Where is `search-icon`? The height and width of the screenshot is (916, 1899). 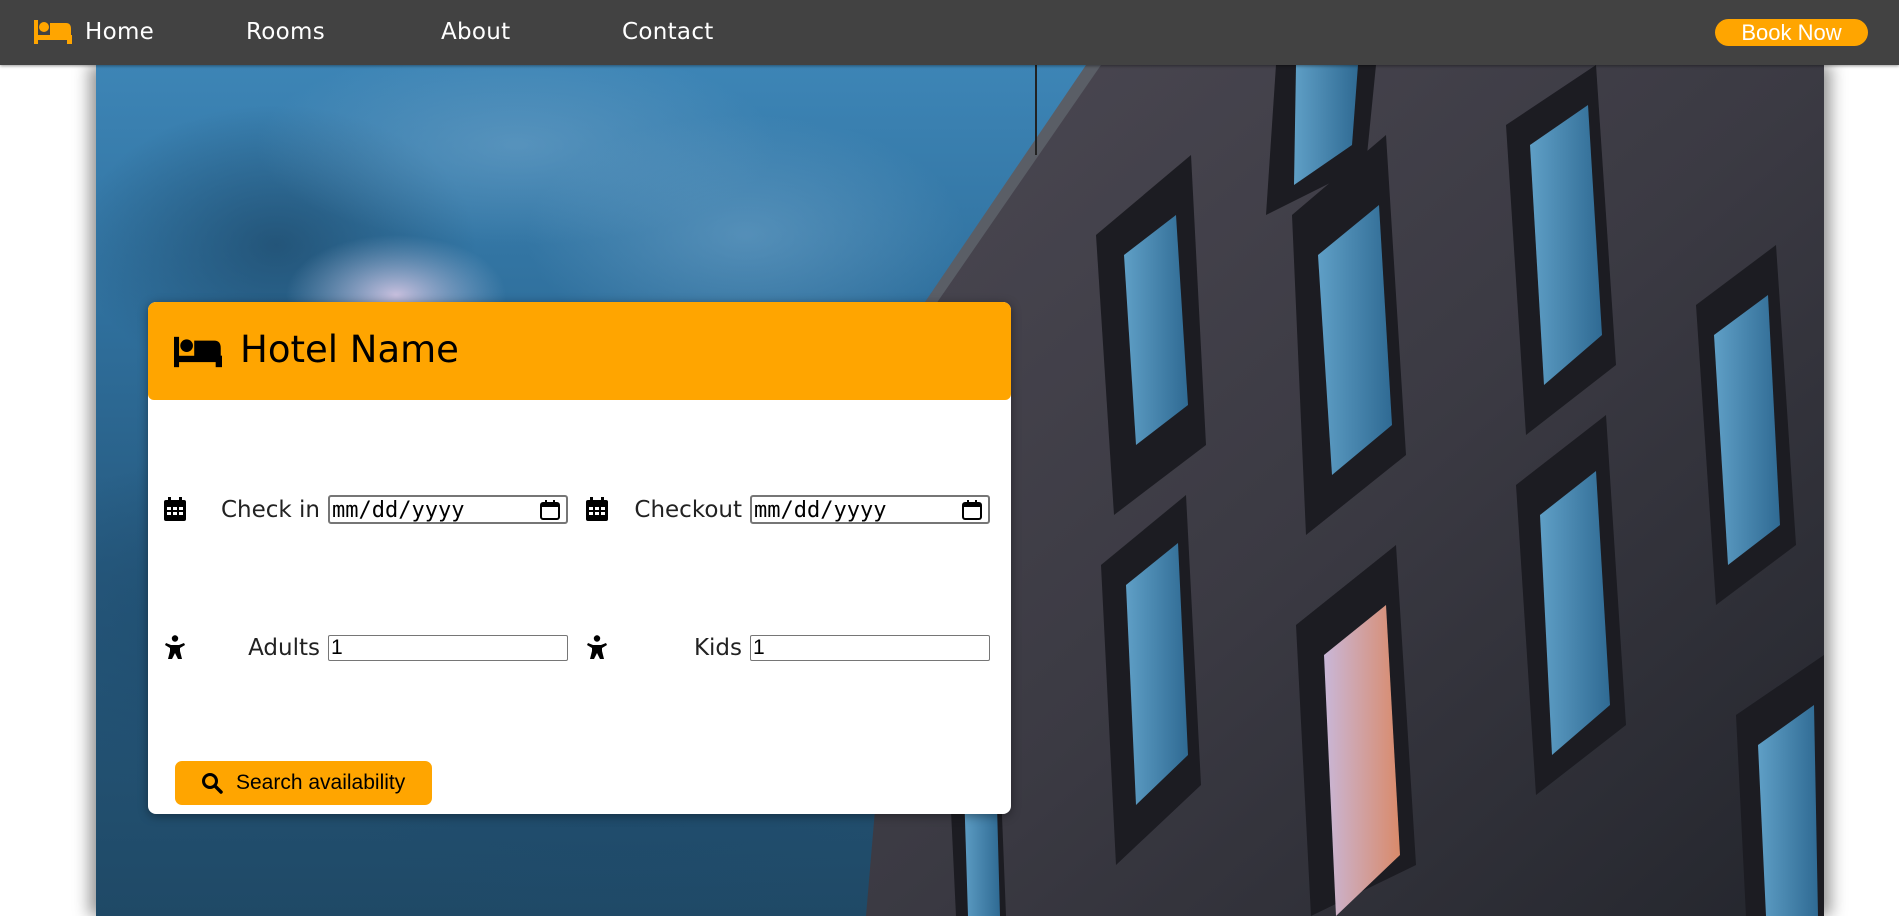 search-icon is located at coordinates (212, 783).